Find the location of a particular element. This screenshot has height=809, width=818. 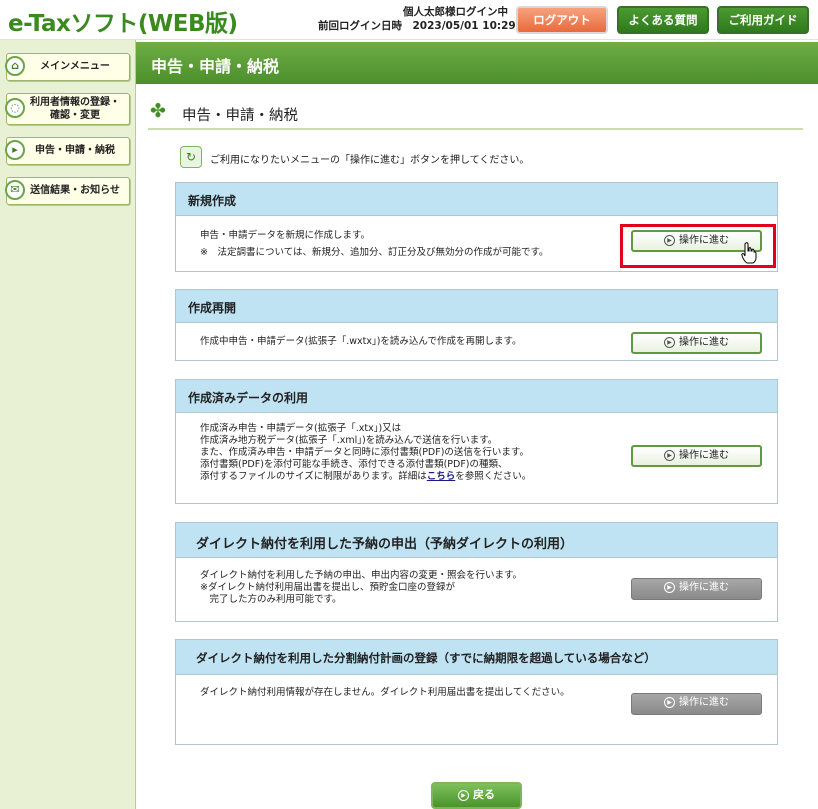

panel-desc-tail: を参照ください。 is located at coordinates (493, 476).